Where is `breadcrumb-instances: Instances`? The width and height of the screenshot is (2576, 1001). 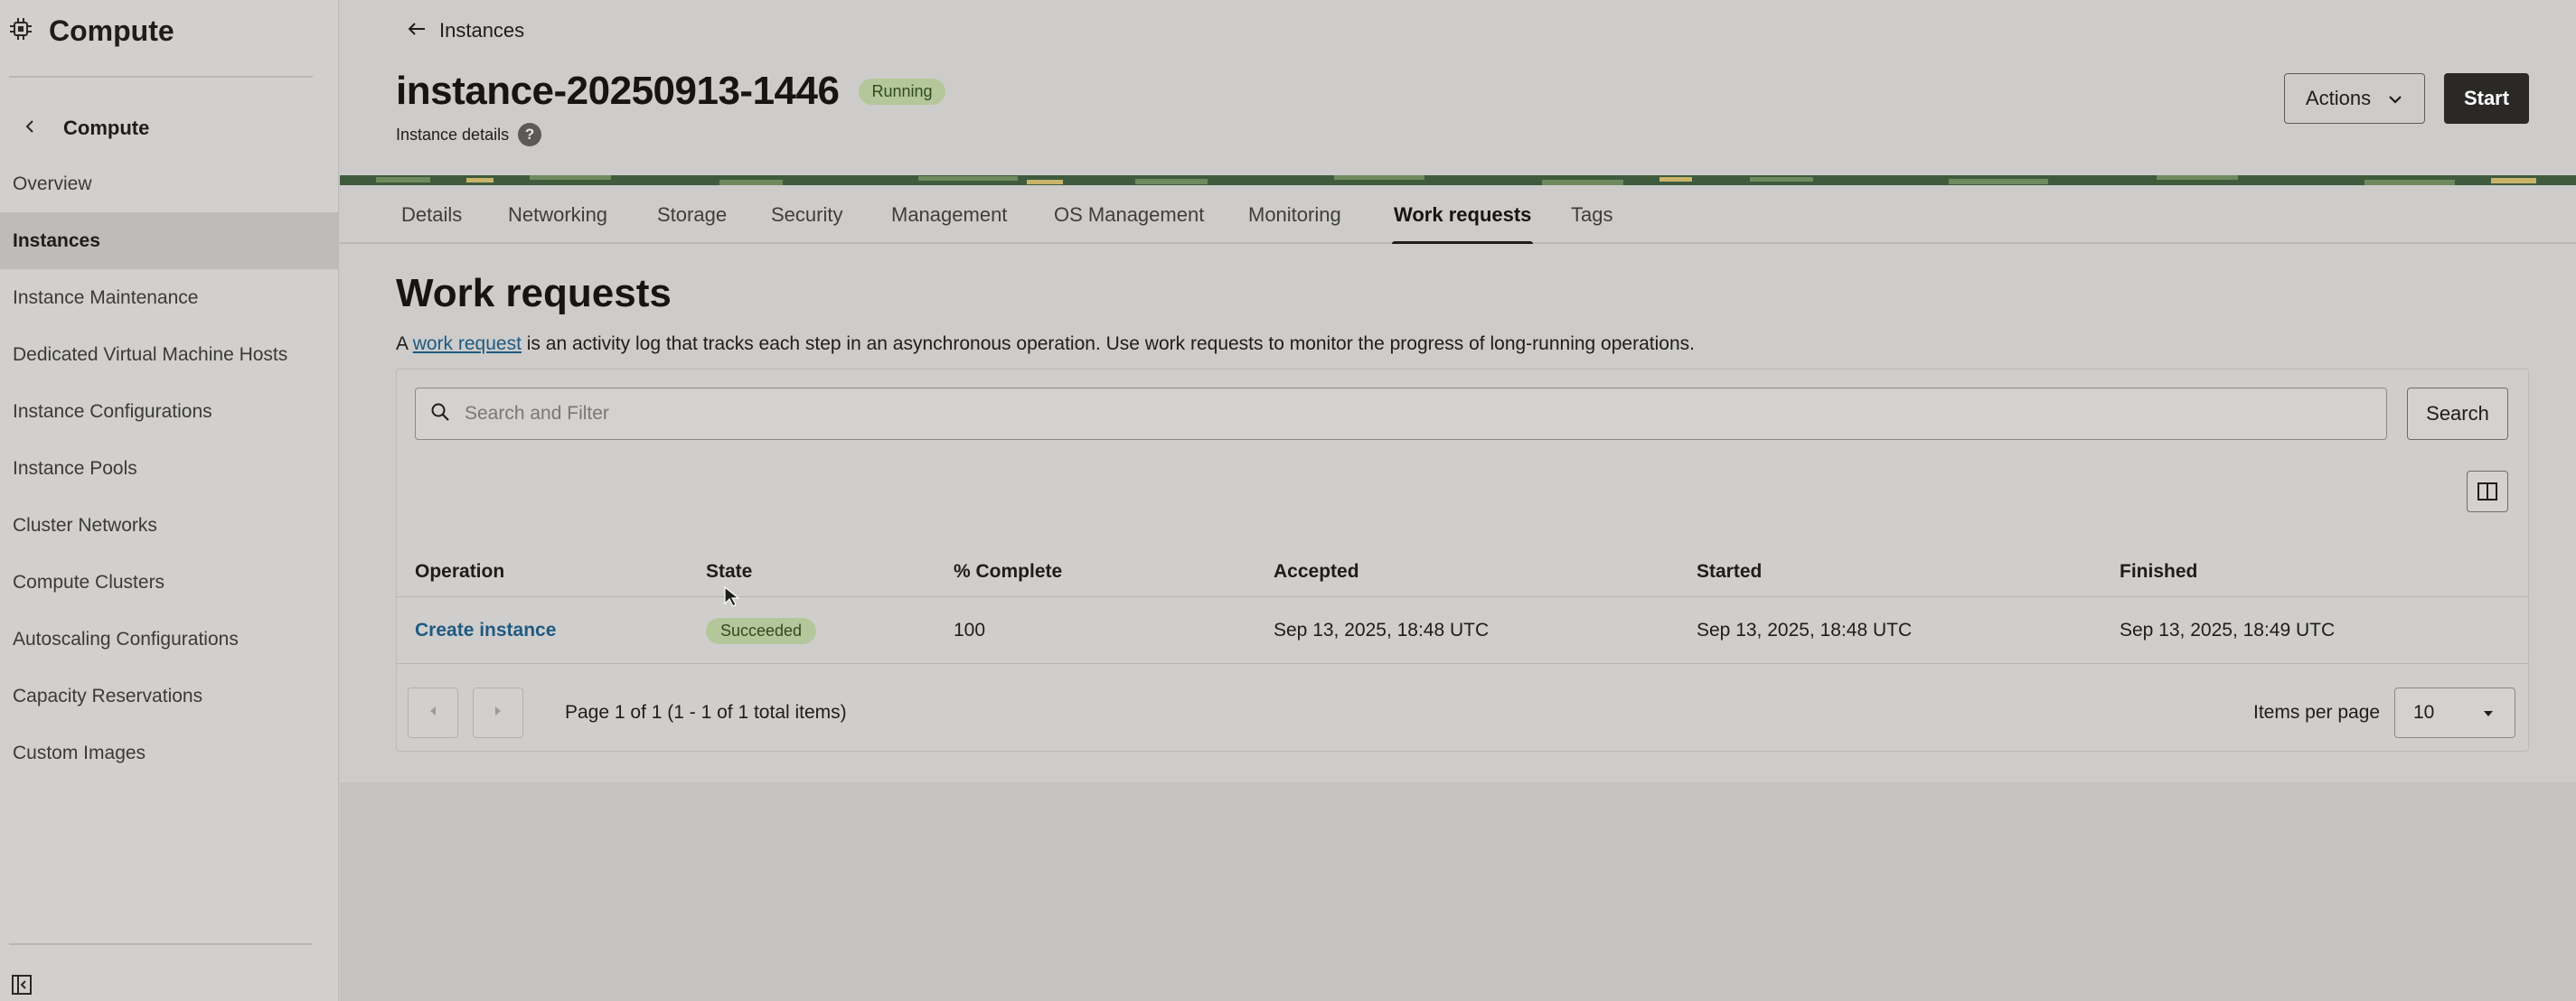 breadcrumb-instances: Instances is located at coordinates (465, 30).